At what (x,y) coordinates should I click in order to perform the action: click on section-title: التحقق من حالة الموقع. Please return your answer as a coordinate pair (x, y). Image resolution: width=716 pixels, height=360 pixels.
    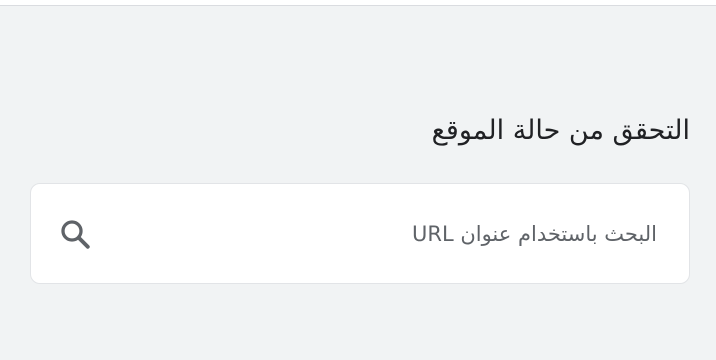
    Looking at the image, I should click on (560, 130).